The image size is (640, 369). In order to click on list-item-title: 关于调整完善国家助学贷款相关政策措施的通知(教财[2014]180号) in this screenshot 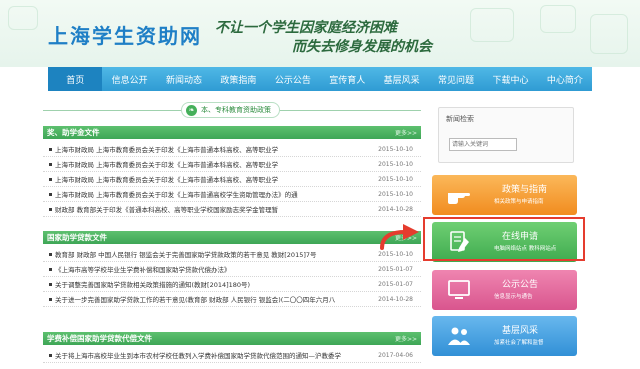, I will do `click(152, 284)`.